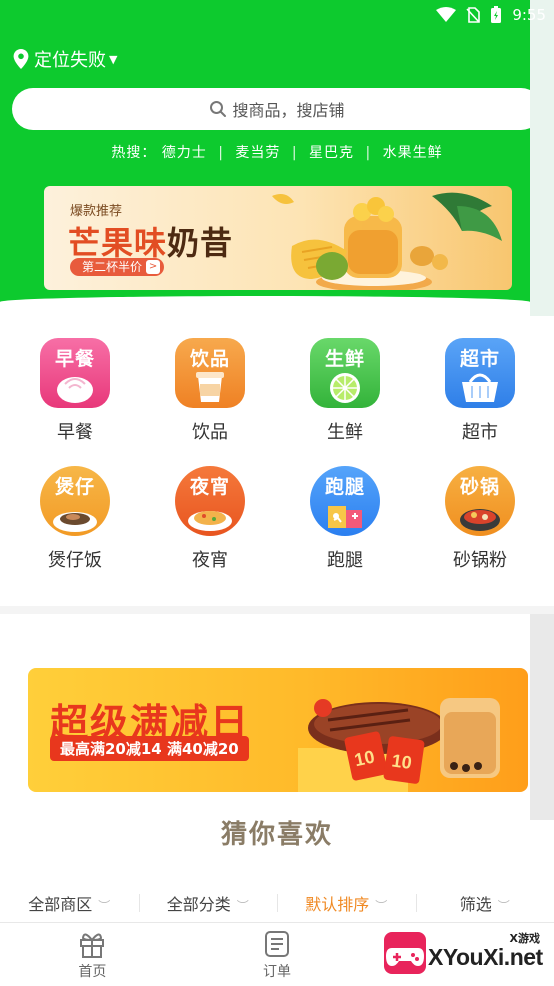 The width and height of the screenshot is (554, 986). Describe the element at coordinates (542, 158) in the screenshot. I see `header-edge` at that location.